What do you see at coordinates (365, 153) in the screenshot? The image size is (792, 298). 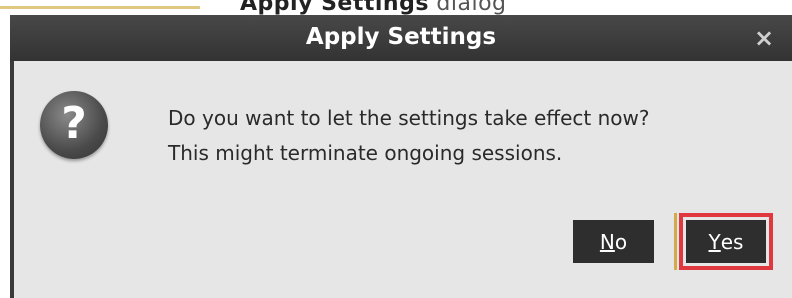 I see `message-line-2: This might terminate ongoing sessions.` at bounding box center [365, 153].